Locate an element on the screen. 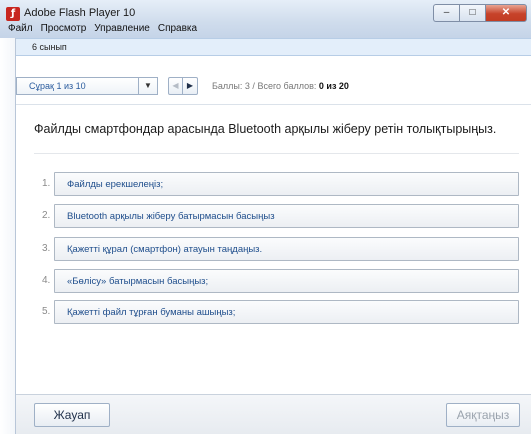  question-divider is located at coordinates (276, 153).